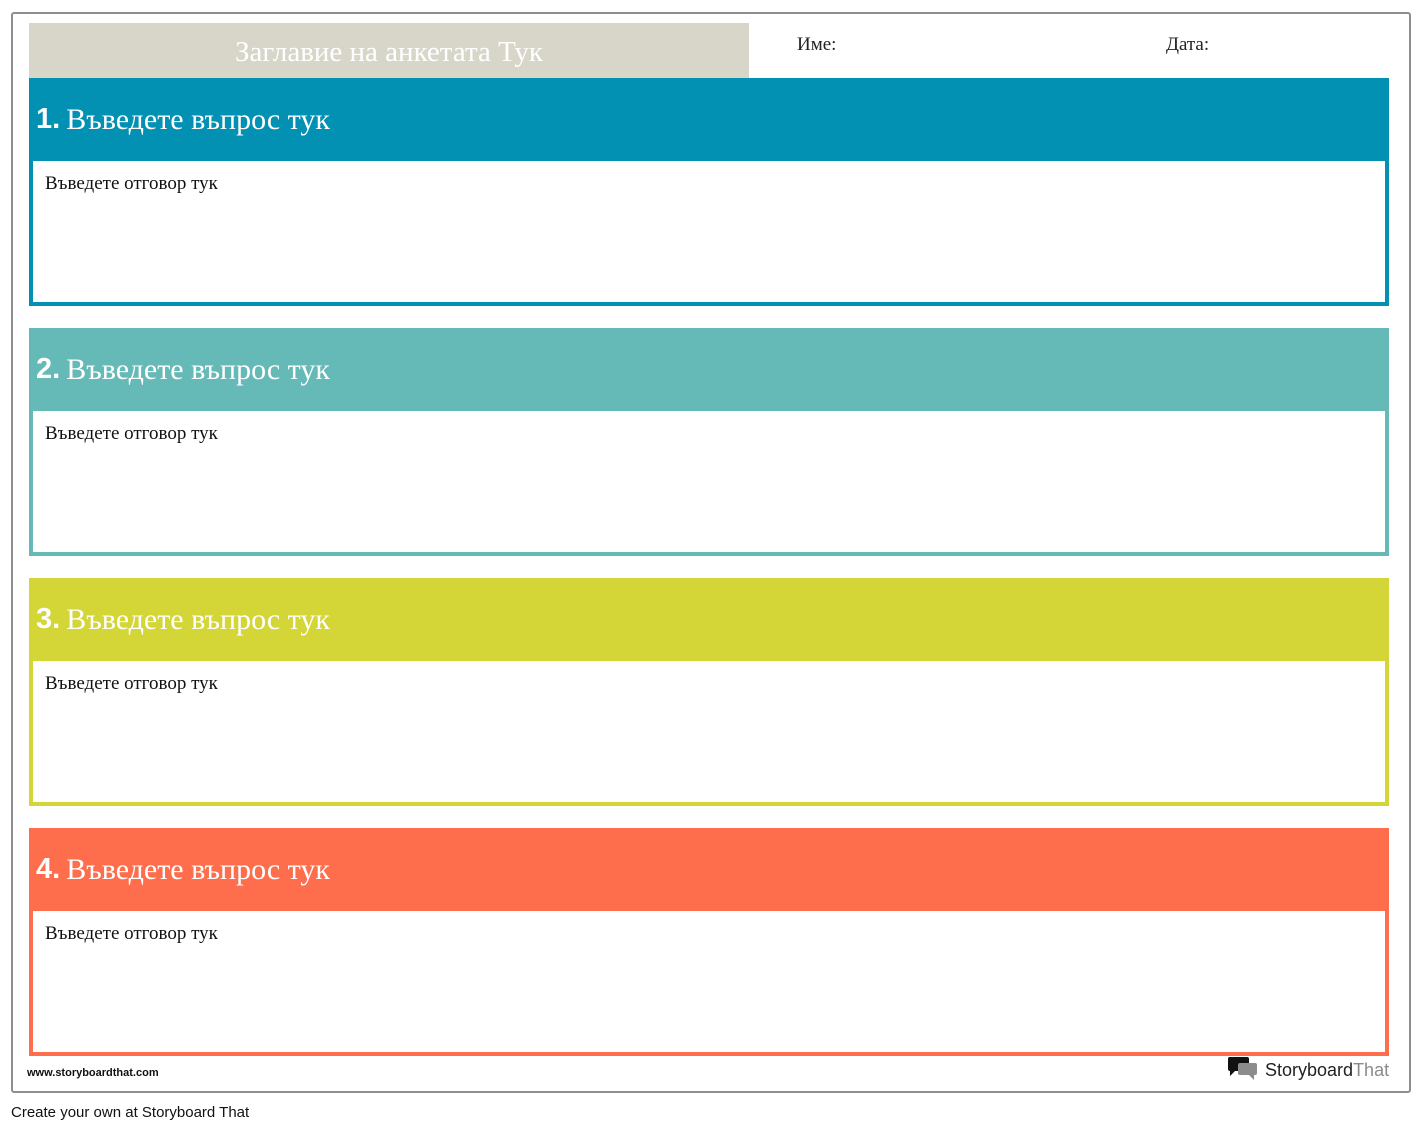 The width and height of the screenshot is (1425, 1132). Describe the element at coordinates (389, 50) in the screenshot. I see `survey-title: Заглавие на анкетата Тук` at that location.